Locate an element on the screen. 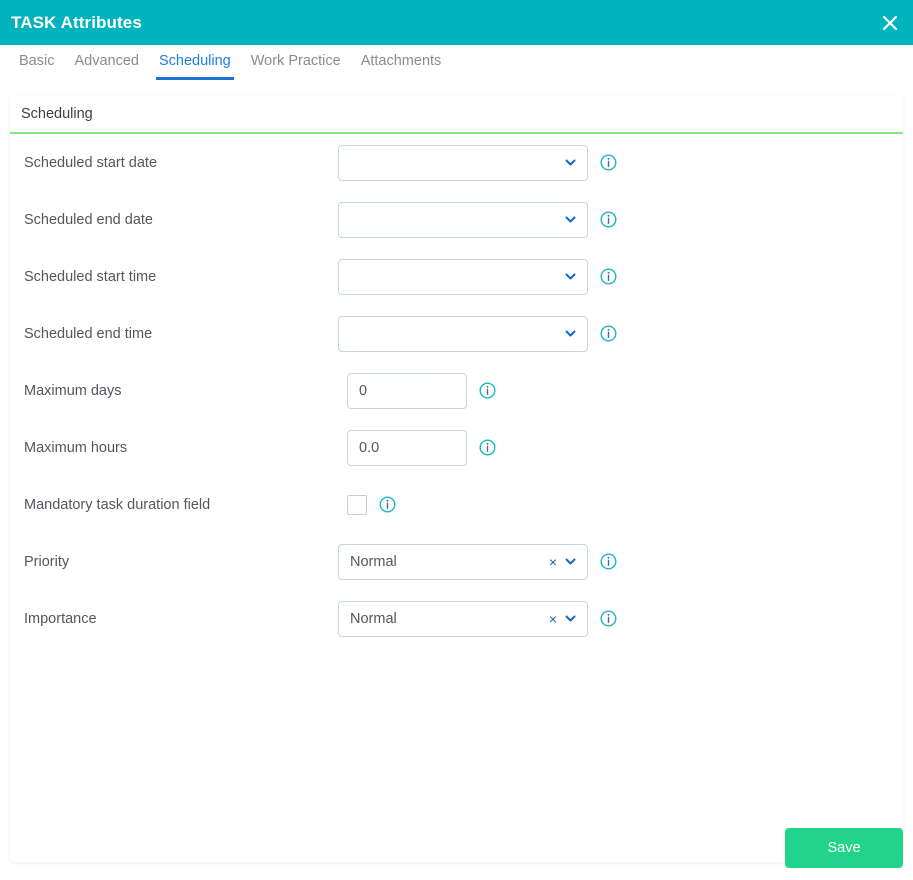 Image resolution: width=913 pixels, height=880 pixels. form-row: Importance Normal × is located at coordinates (456, 618).